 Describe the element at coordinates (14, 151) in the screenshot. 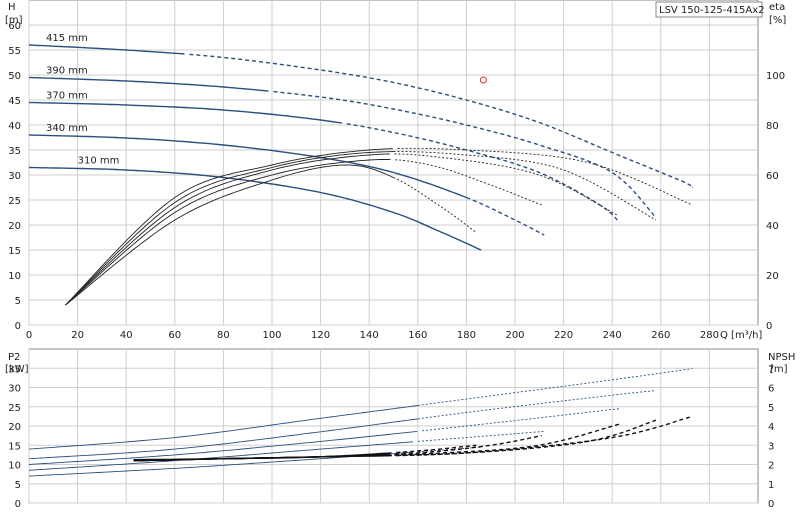

I see `top-y-left-tick: 35` at that location.